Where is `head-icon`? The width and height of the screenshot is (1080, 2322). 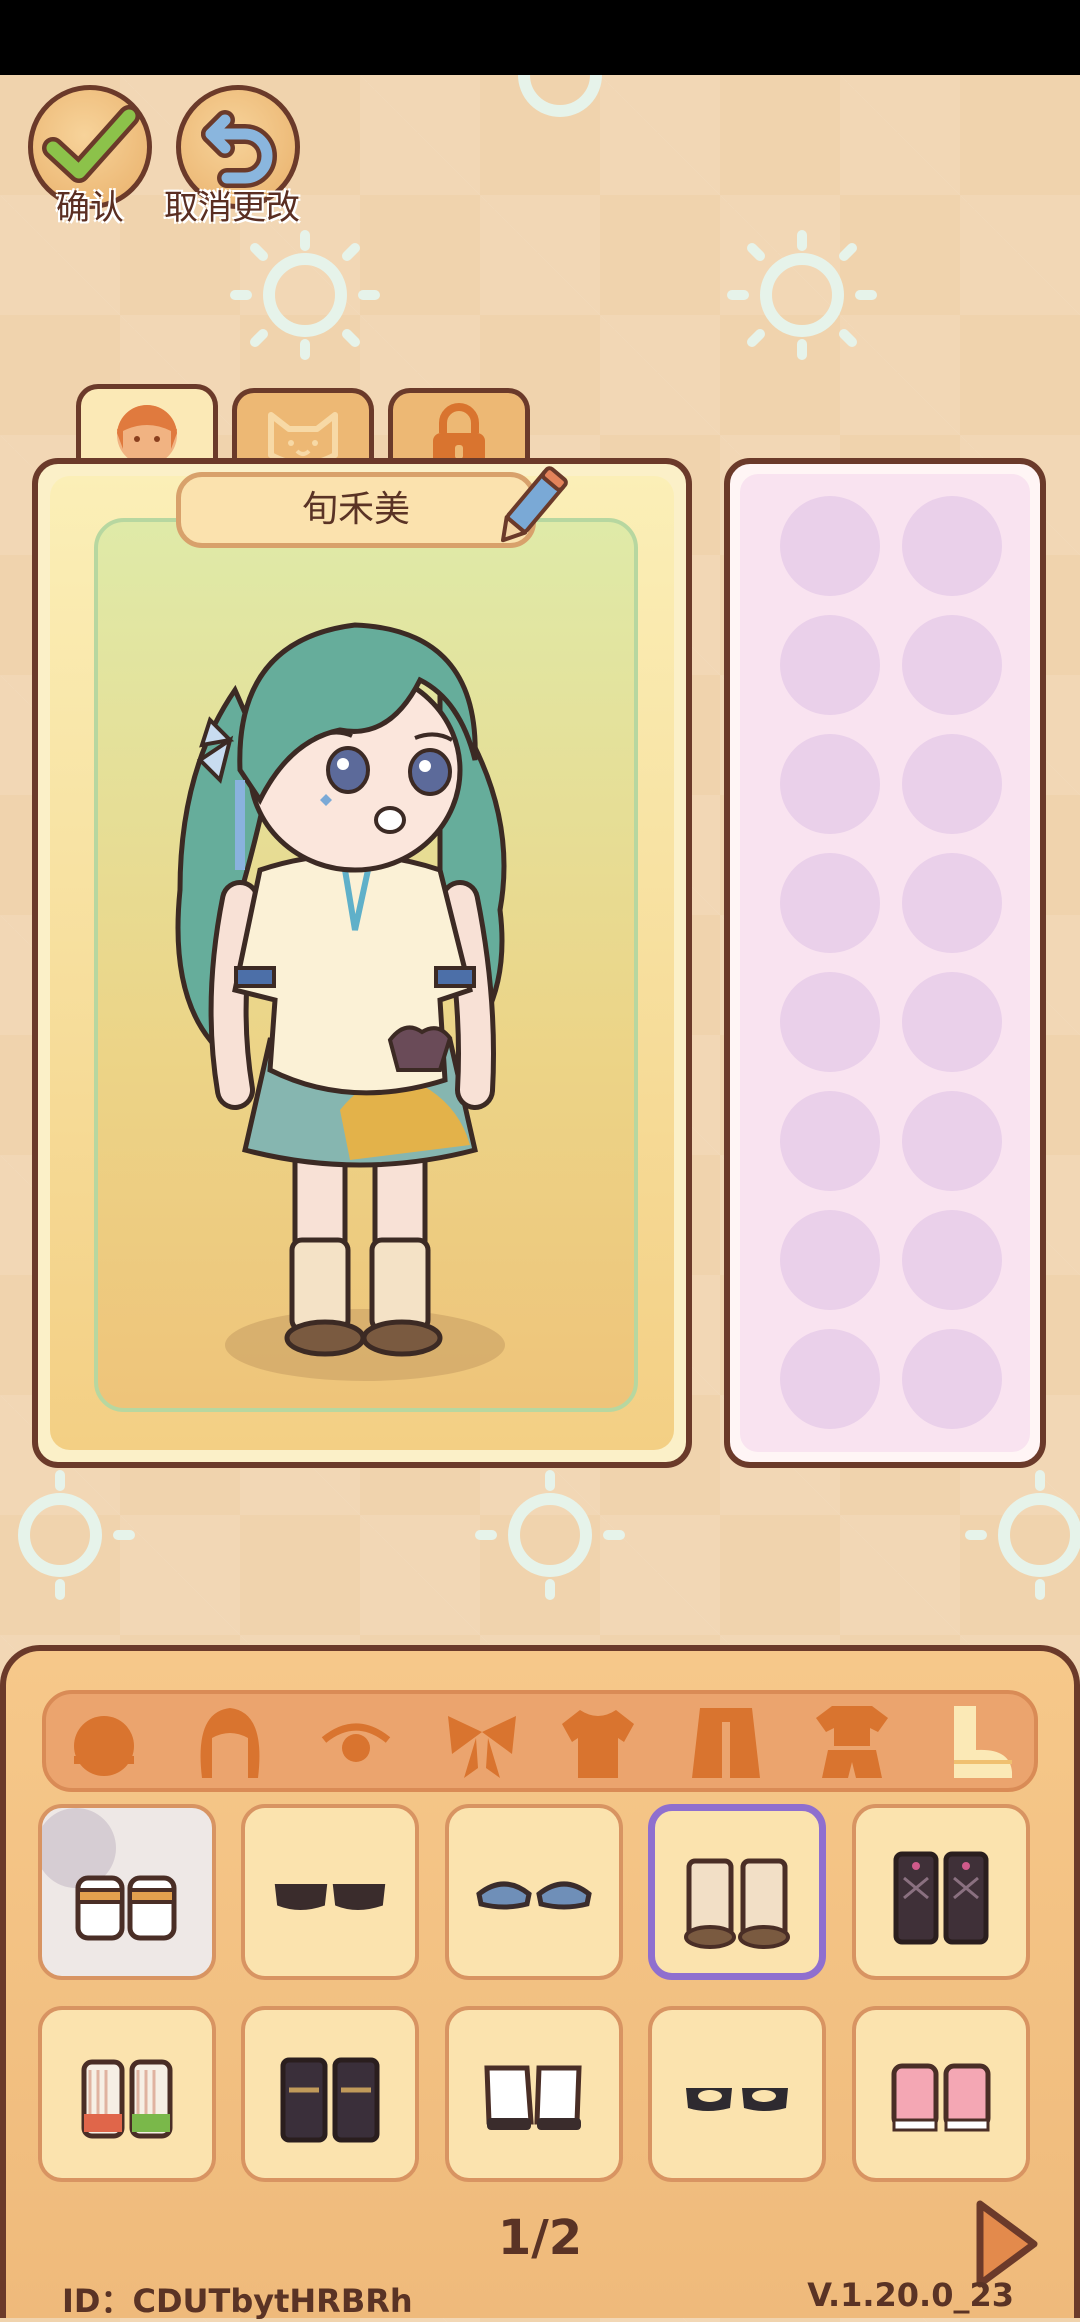 head-icon is located at coordinates (104, 1742).